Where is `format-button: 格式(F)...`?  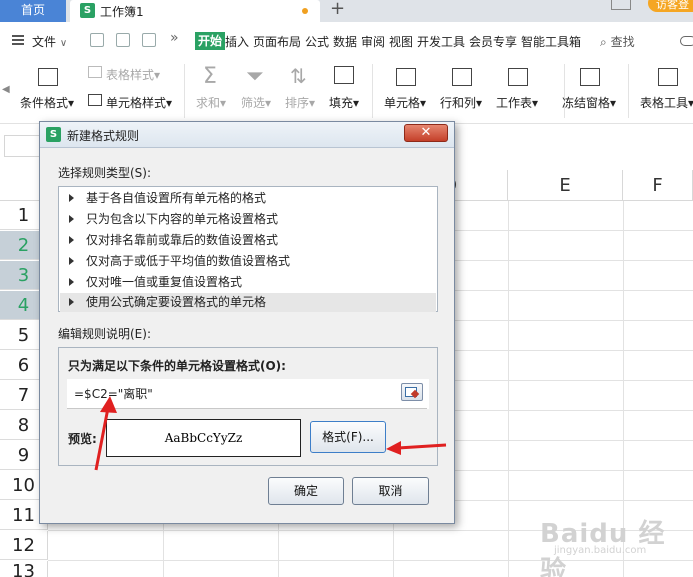
format-button: 格式(F)... is located at coordinates (348, 437).